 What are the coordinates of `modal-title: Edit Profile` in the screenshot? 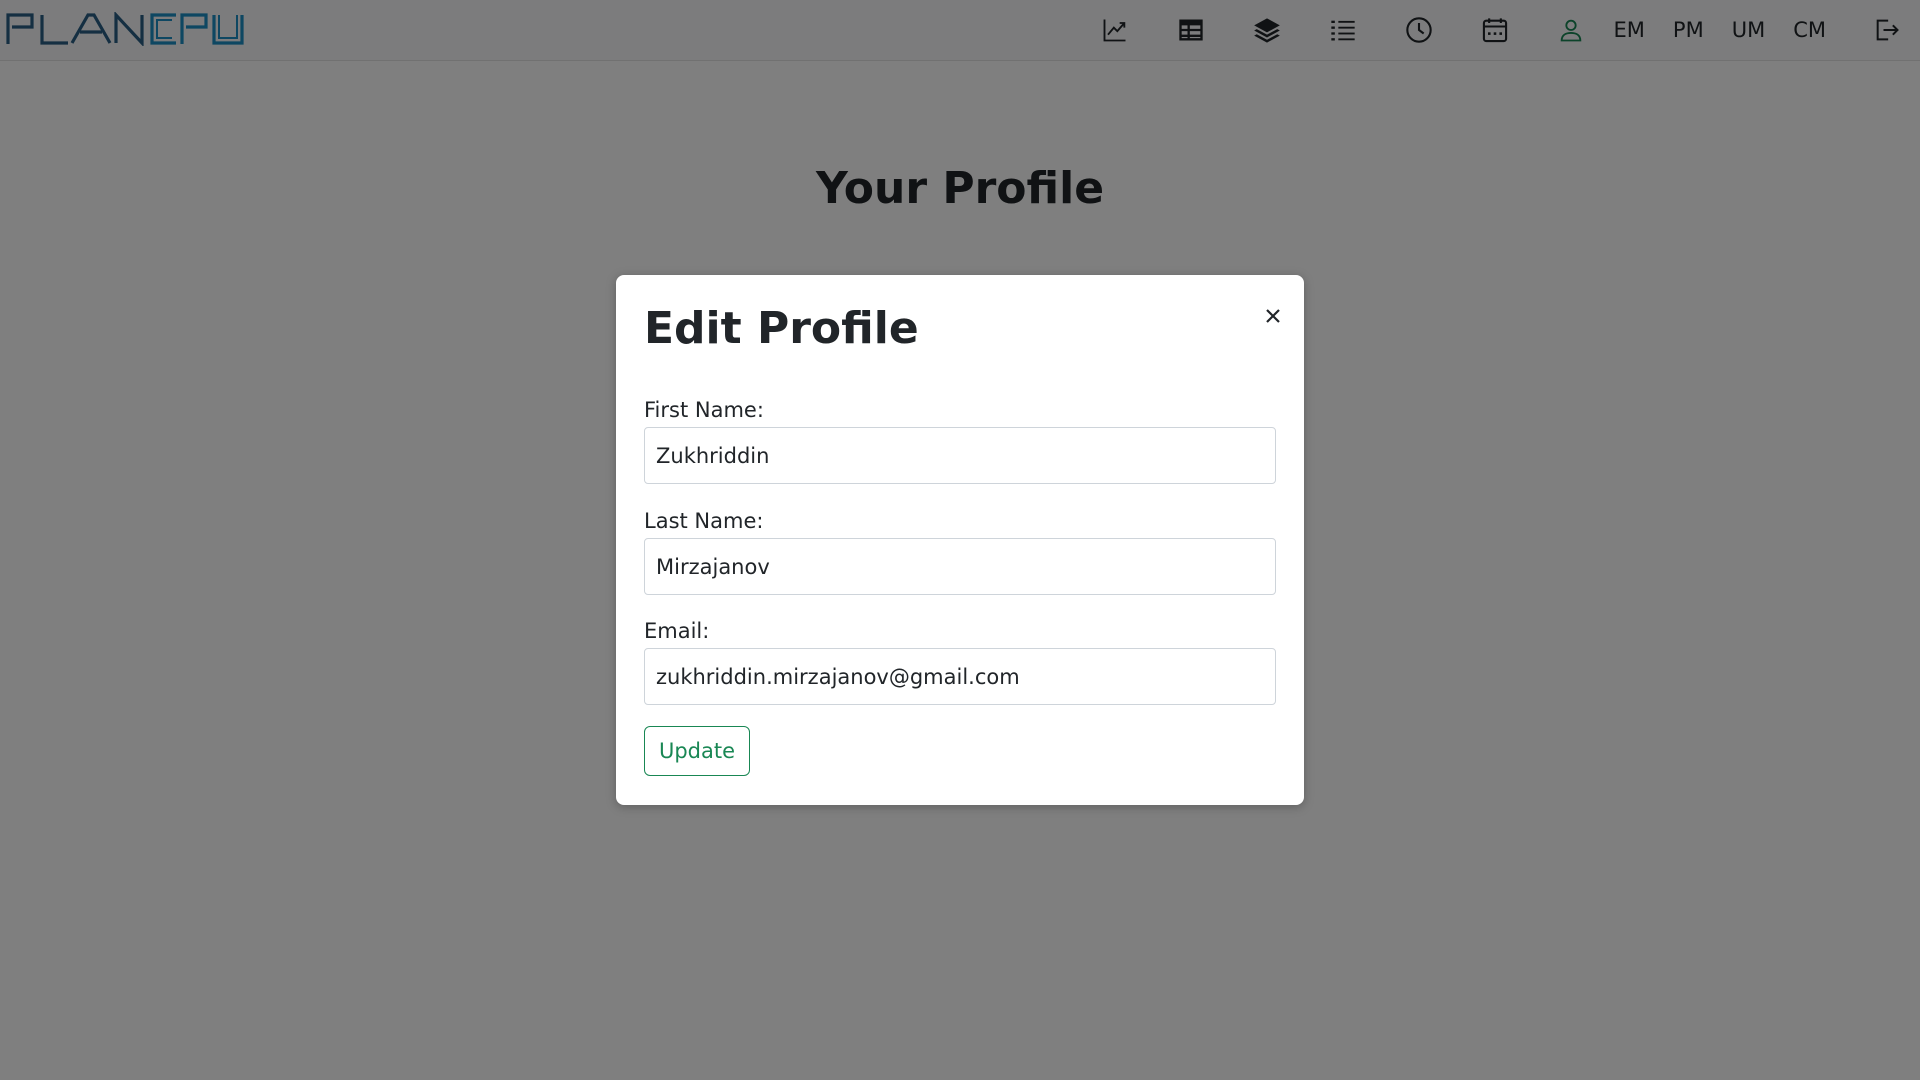 It's located at (781, 328).